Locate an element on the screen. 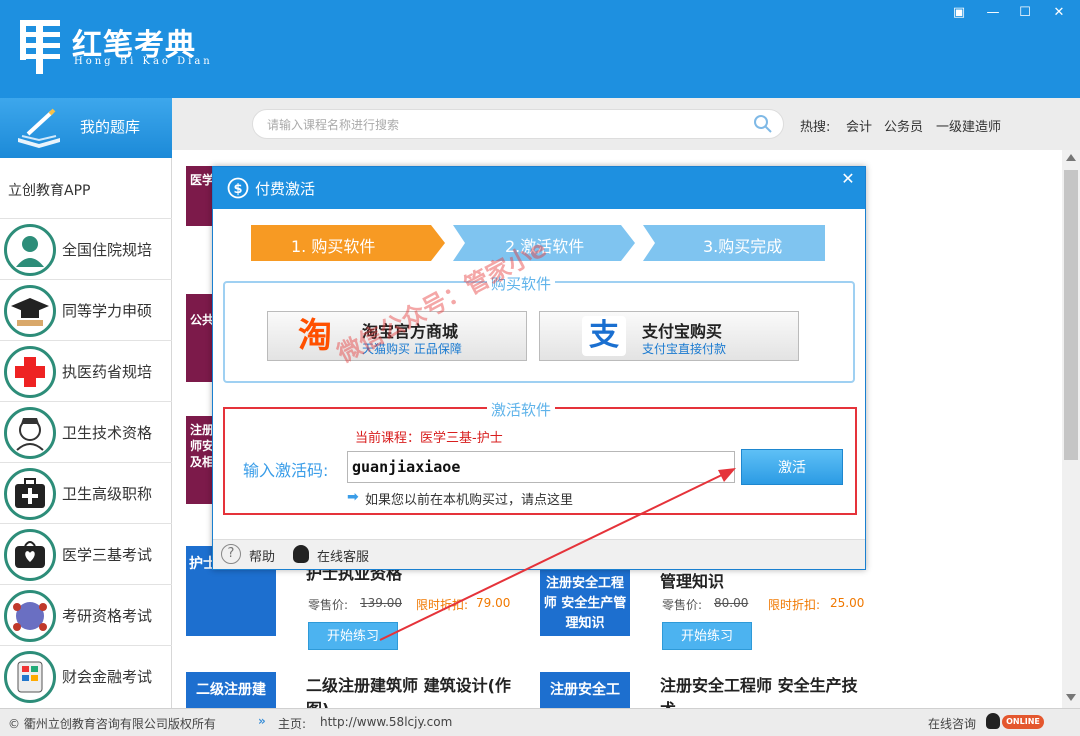 The image size is (1080, 736). double-chevron-icon: » is located at coordinates (262, 721).